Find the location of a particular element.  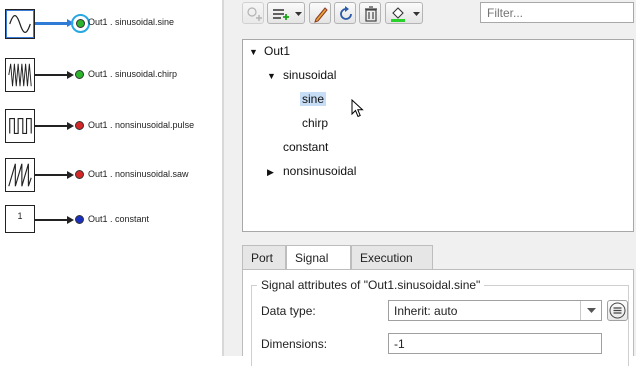

edit-button is located at coordinates (320, 13).